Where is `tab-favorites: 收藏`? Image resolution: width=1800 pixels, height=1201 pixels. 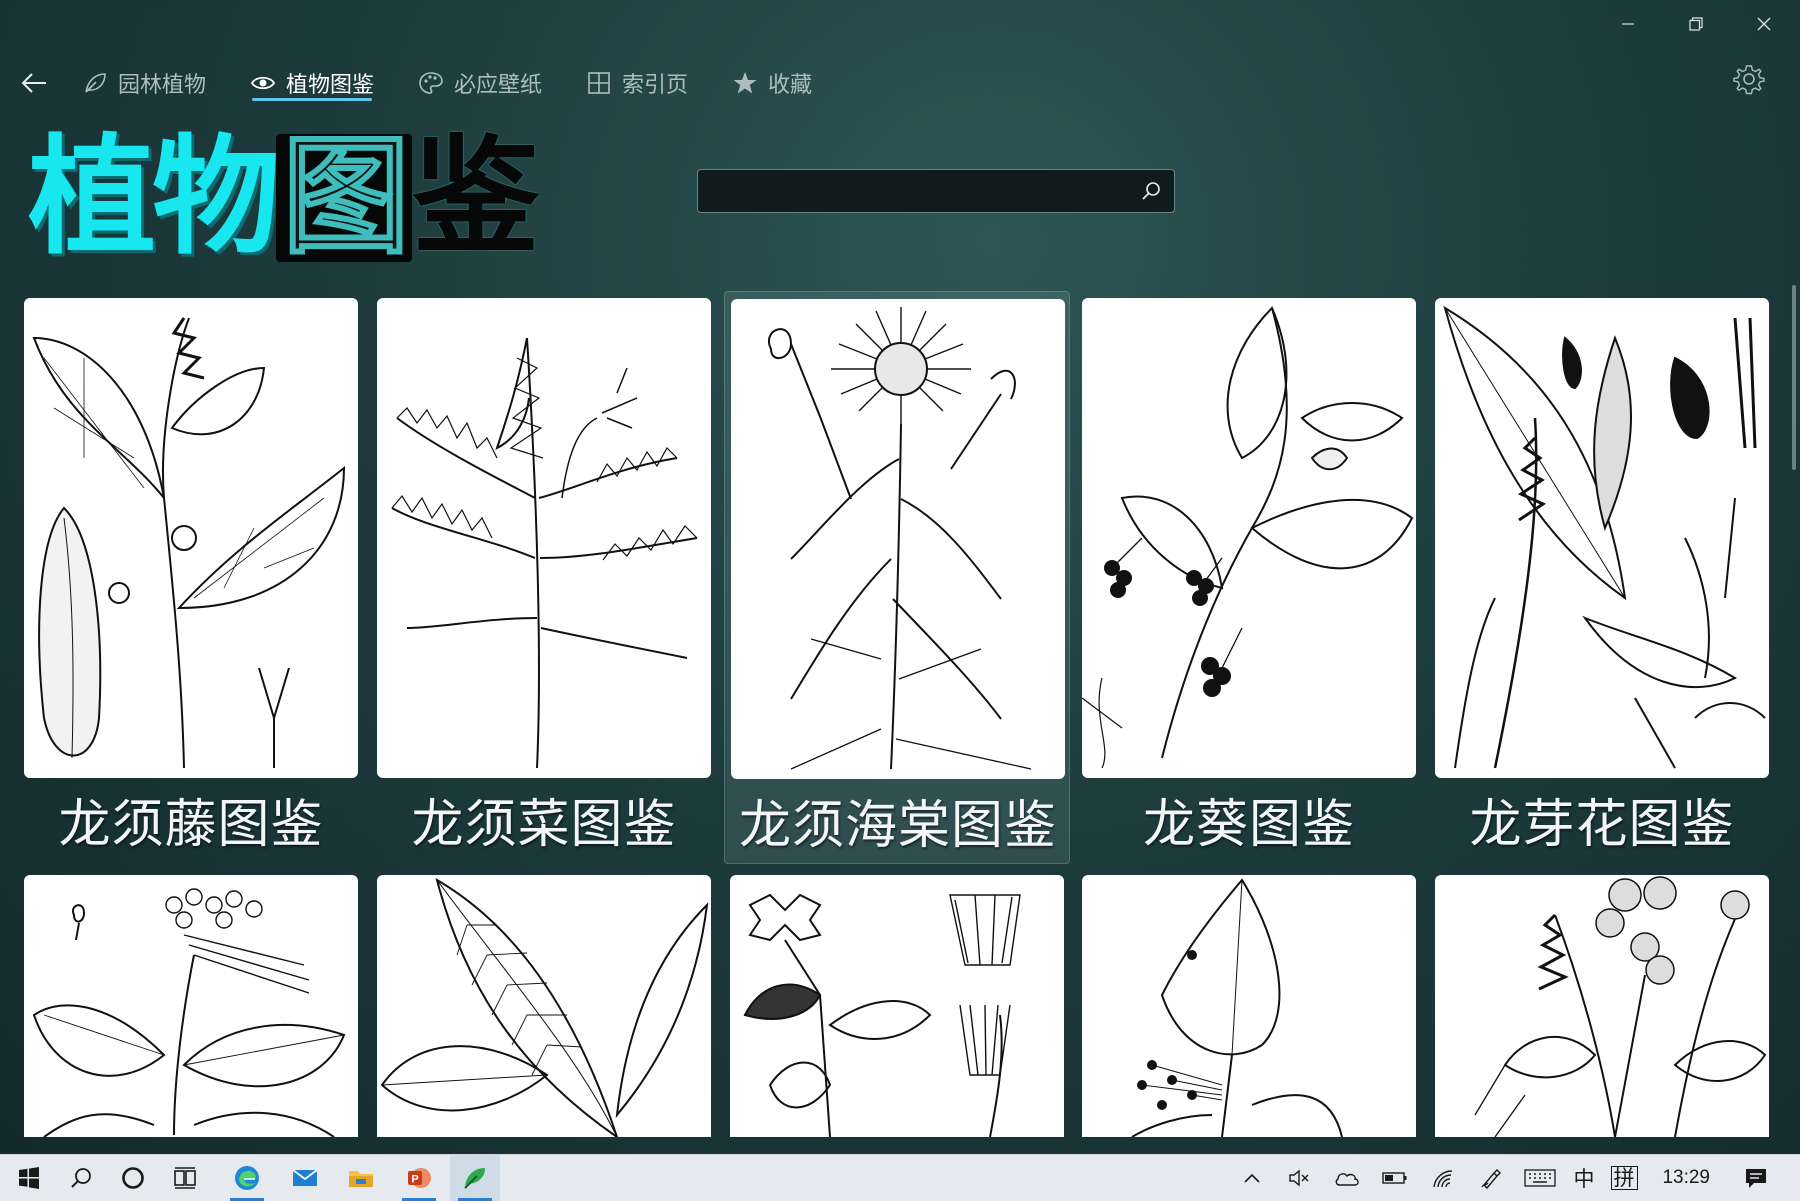 tab-favorites: 收藏 is located at coordinates (772, 83).